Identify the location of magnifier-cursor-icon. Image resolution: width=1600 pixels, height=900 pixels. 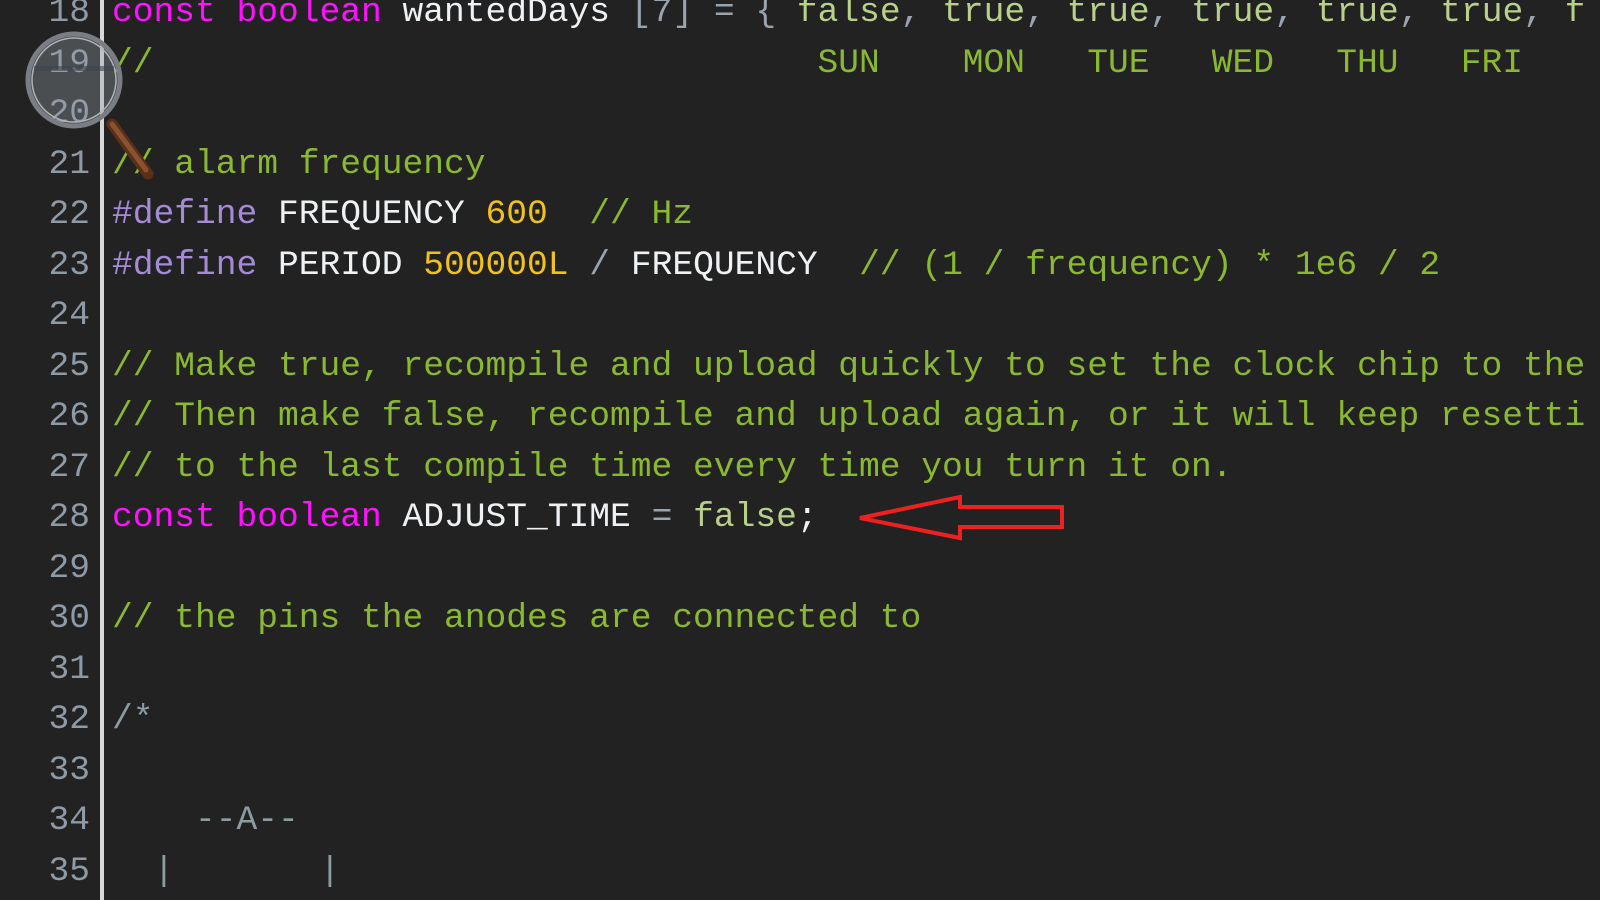
(89, 105).